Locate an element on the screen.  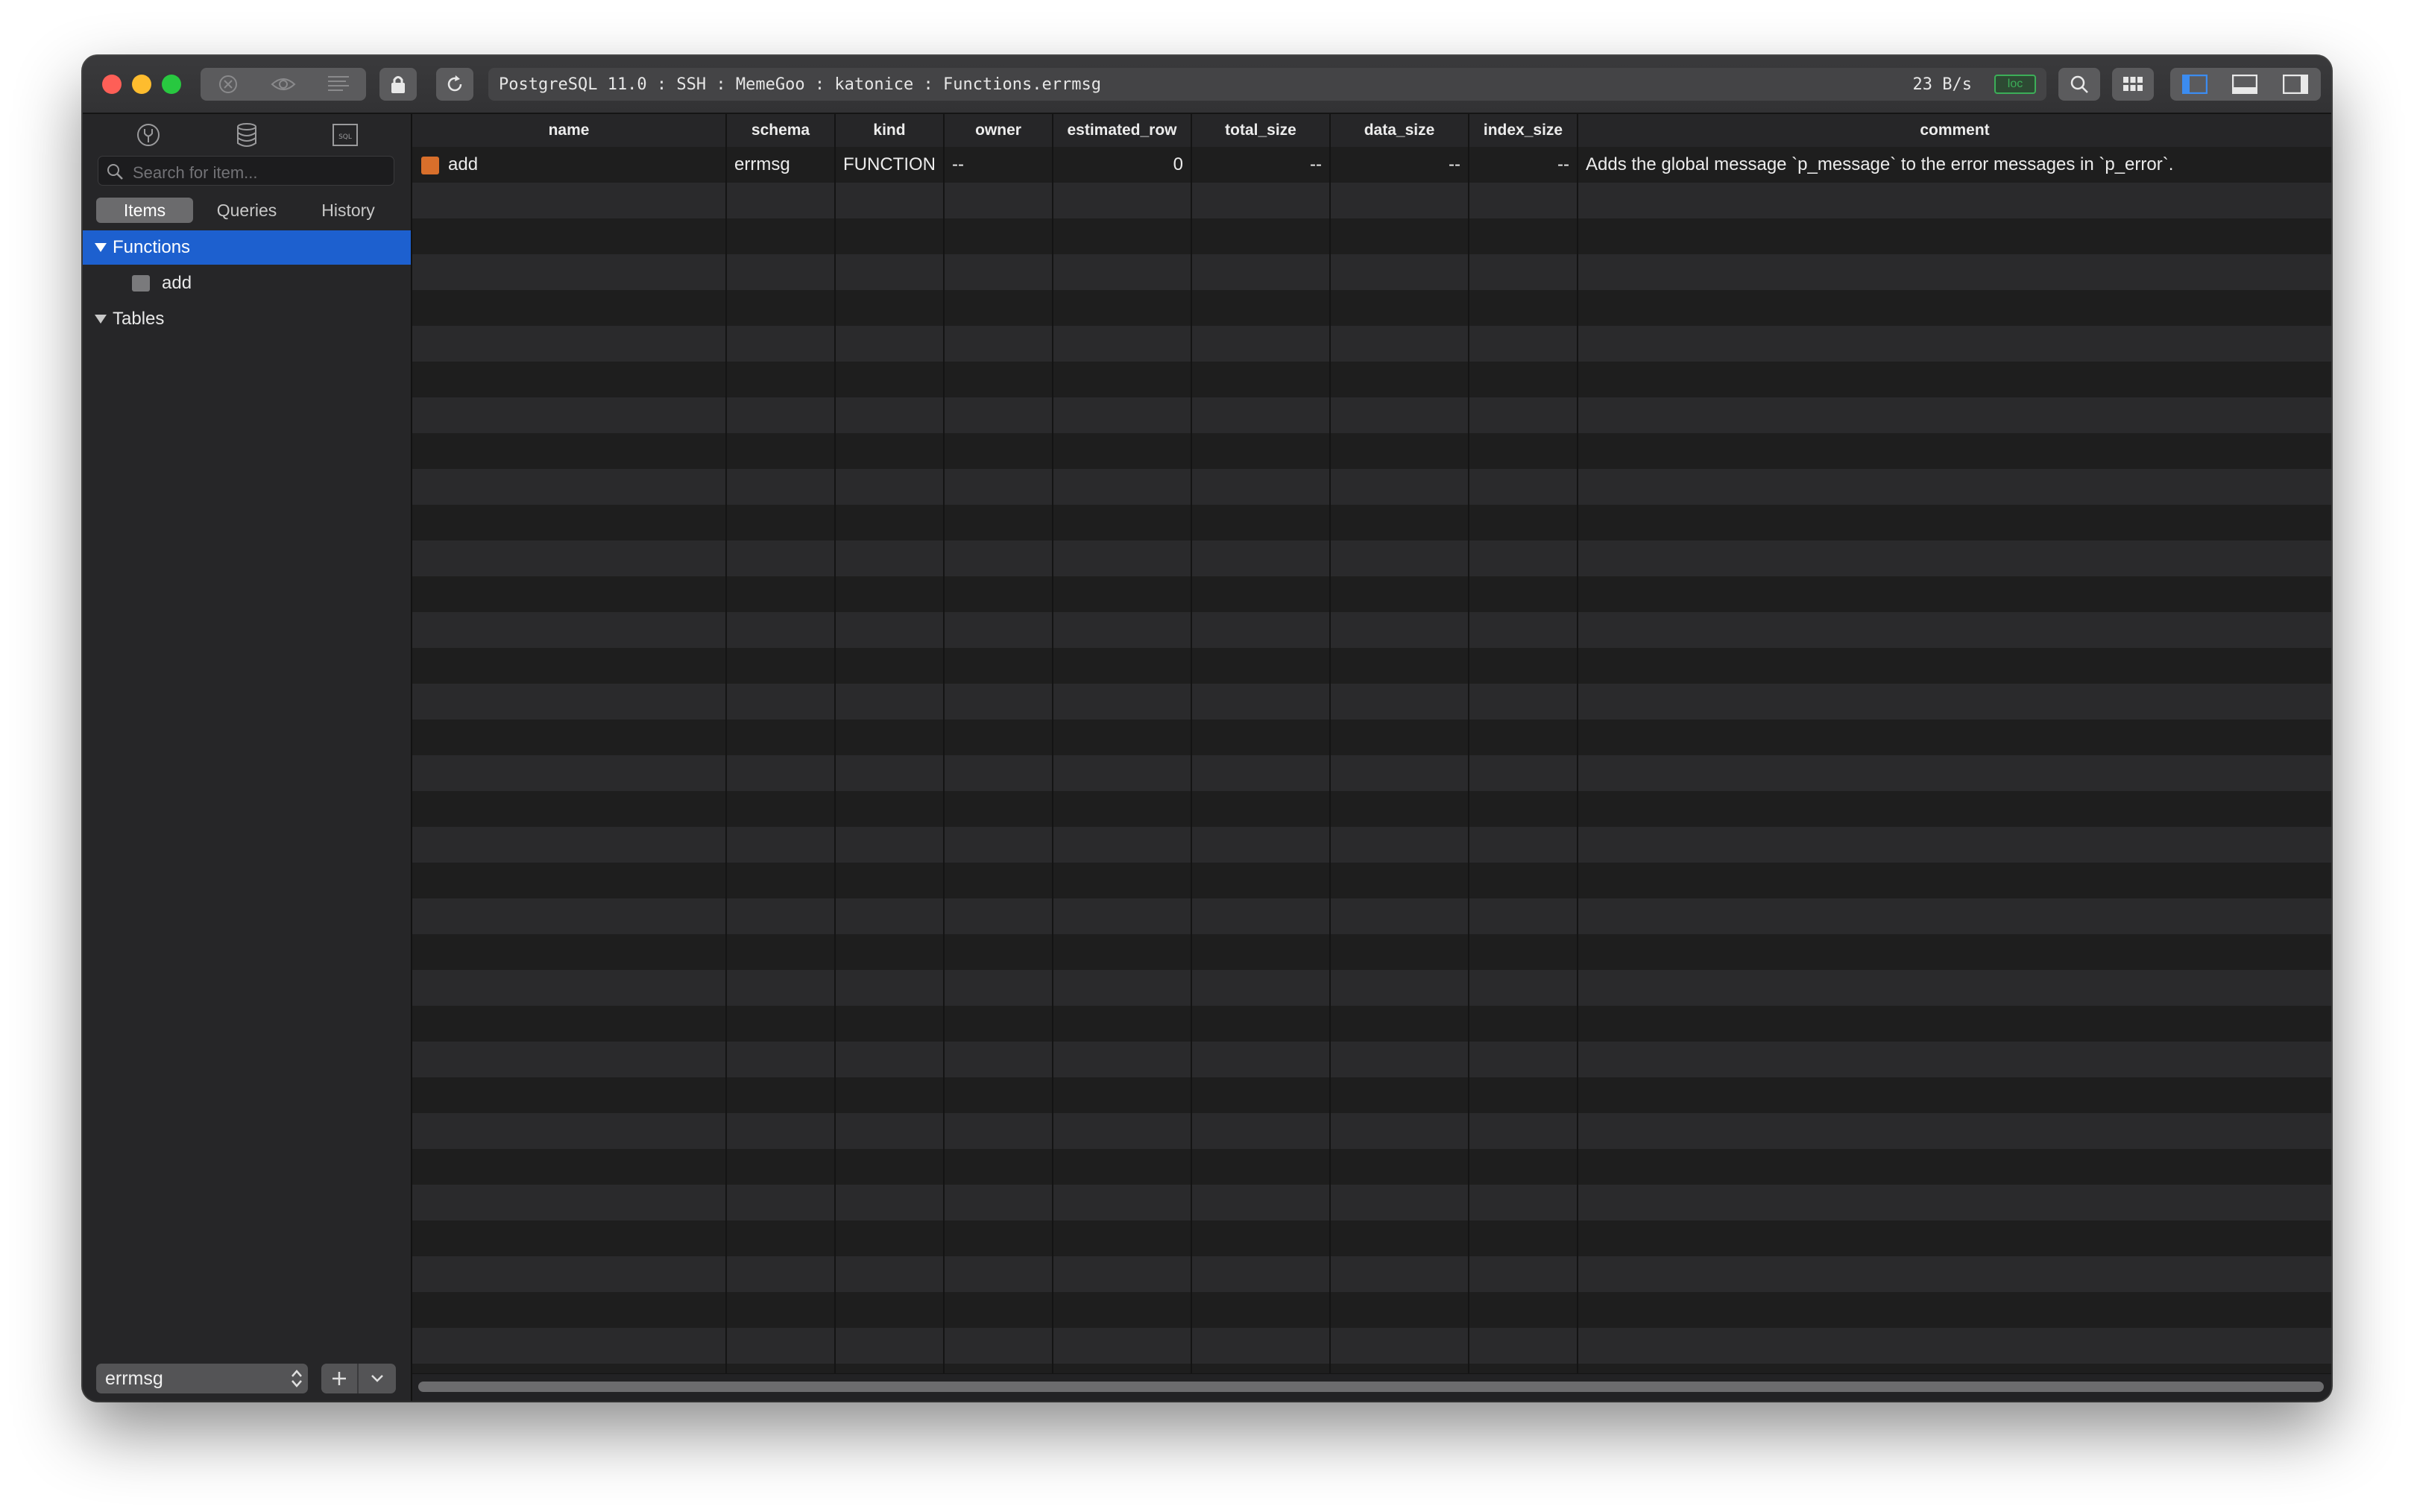
cell-data-size: -- is located at coordinates (1399, 165).